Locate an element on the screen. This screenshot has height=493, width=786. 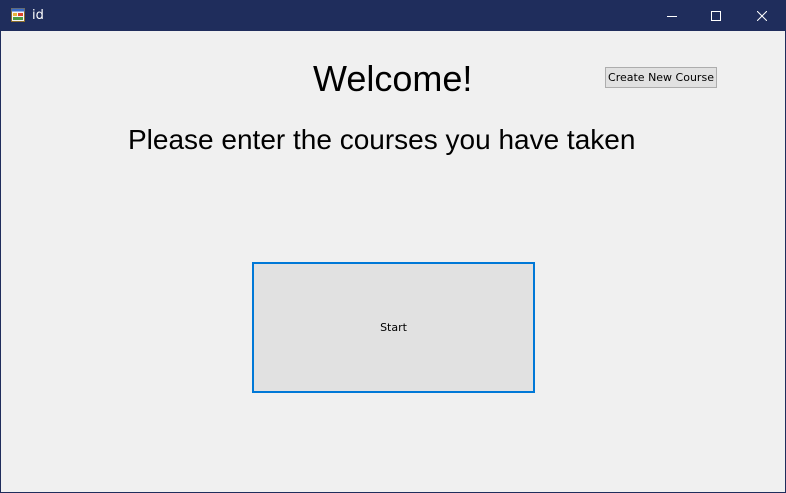
window-title: id is located at coordinates (38, 15).